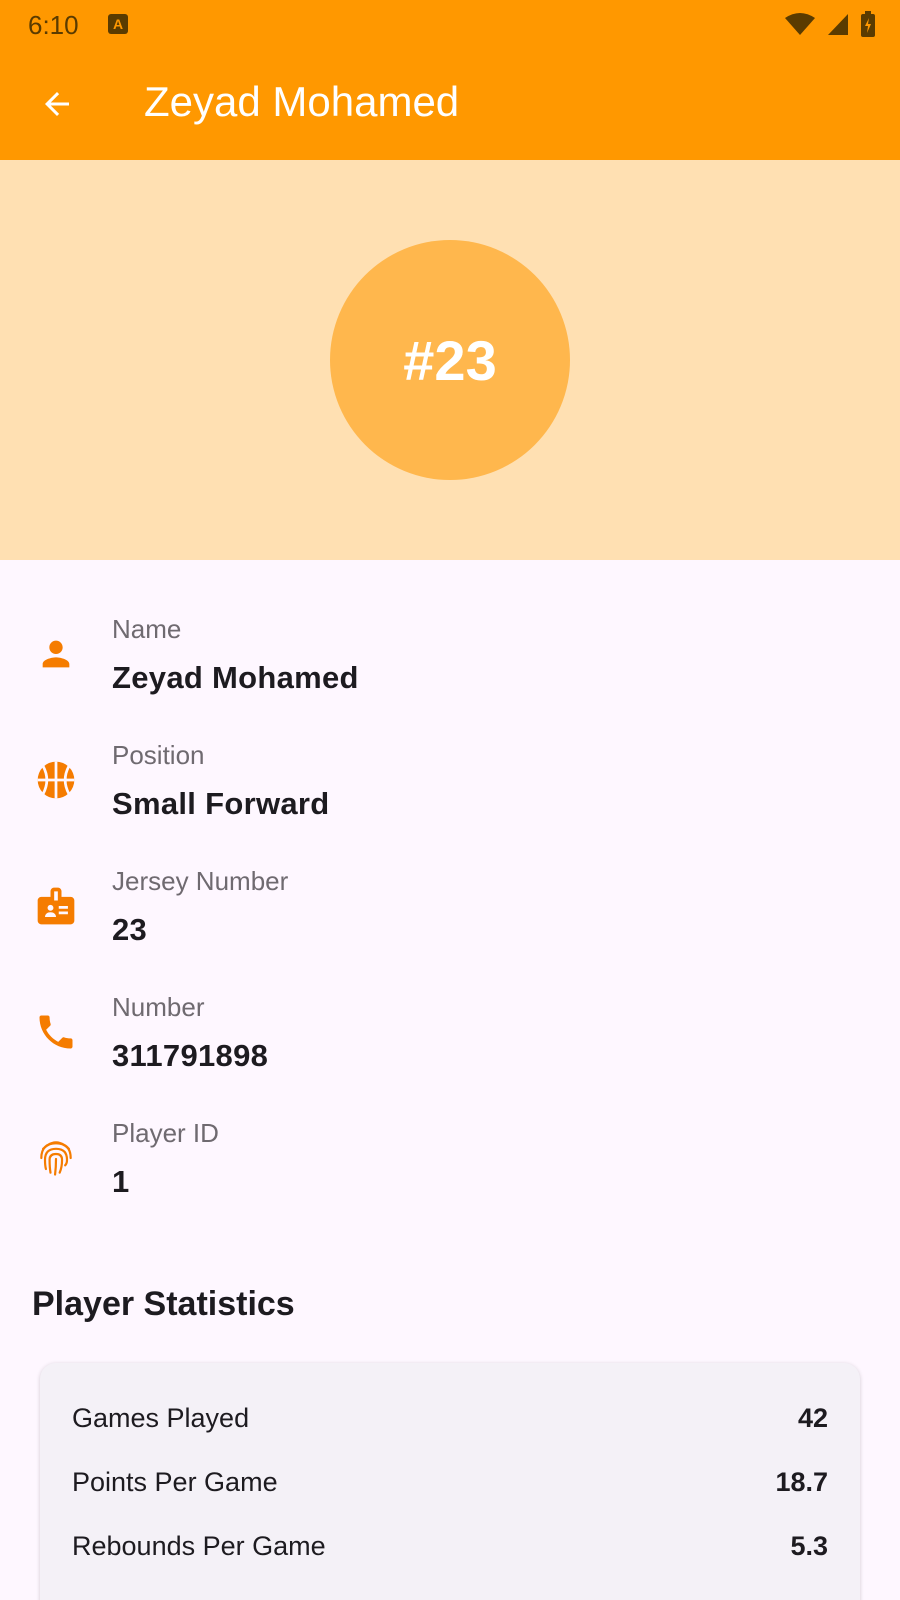 This screenshot has height=1600, width=900. I want to click on stat-row-games-played: Games Played 42, so click(450, 1425).